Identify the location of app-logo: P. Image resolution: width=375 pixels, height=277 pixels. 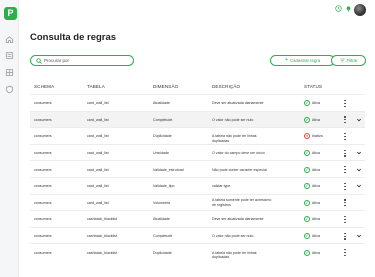
(10, 13).